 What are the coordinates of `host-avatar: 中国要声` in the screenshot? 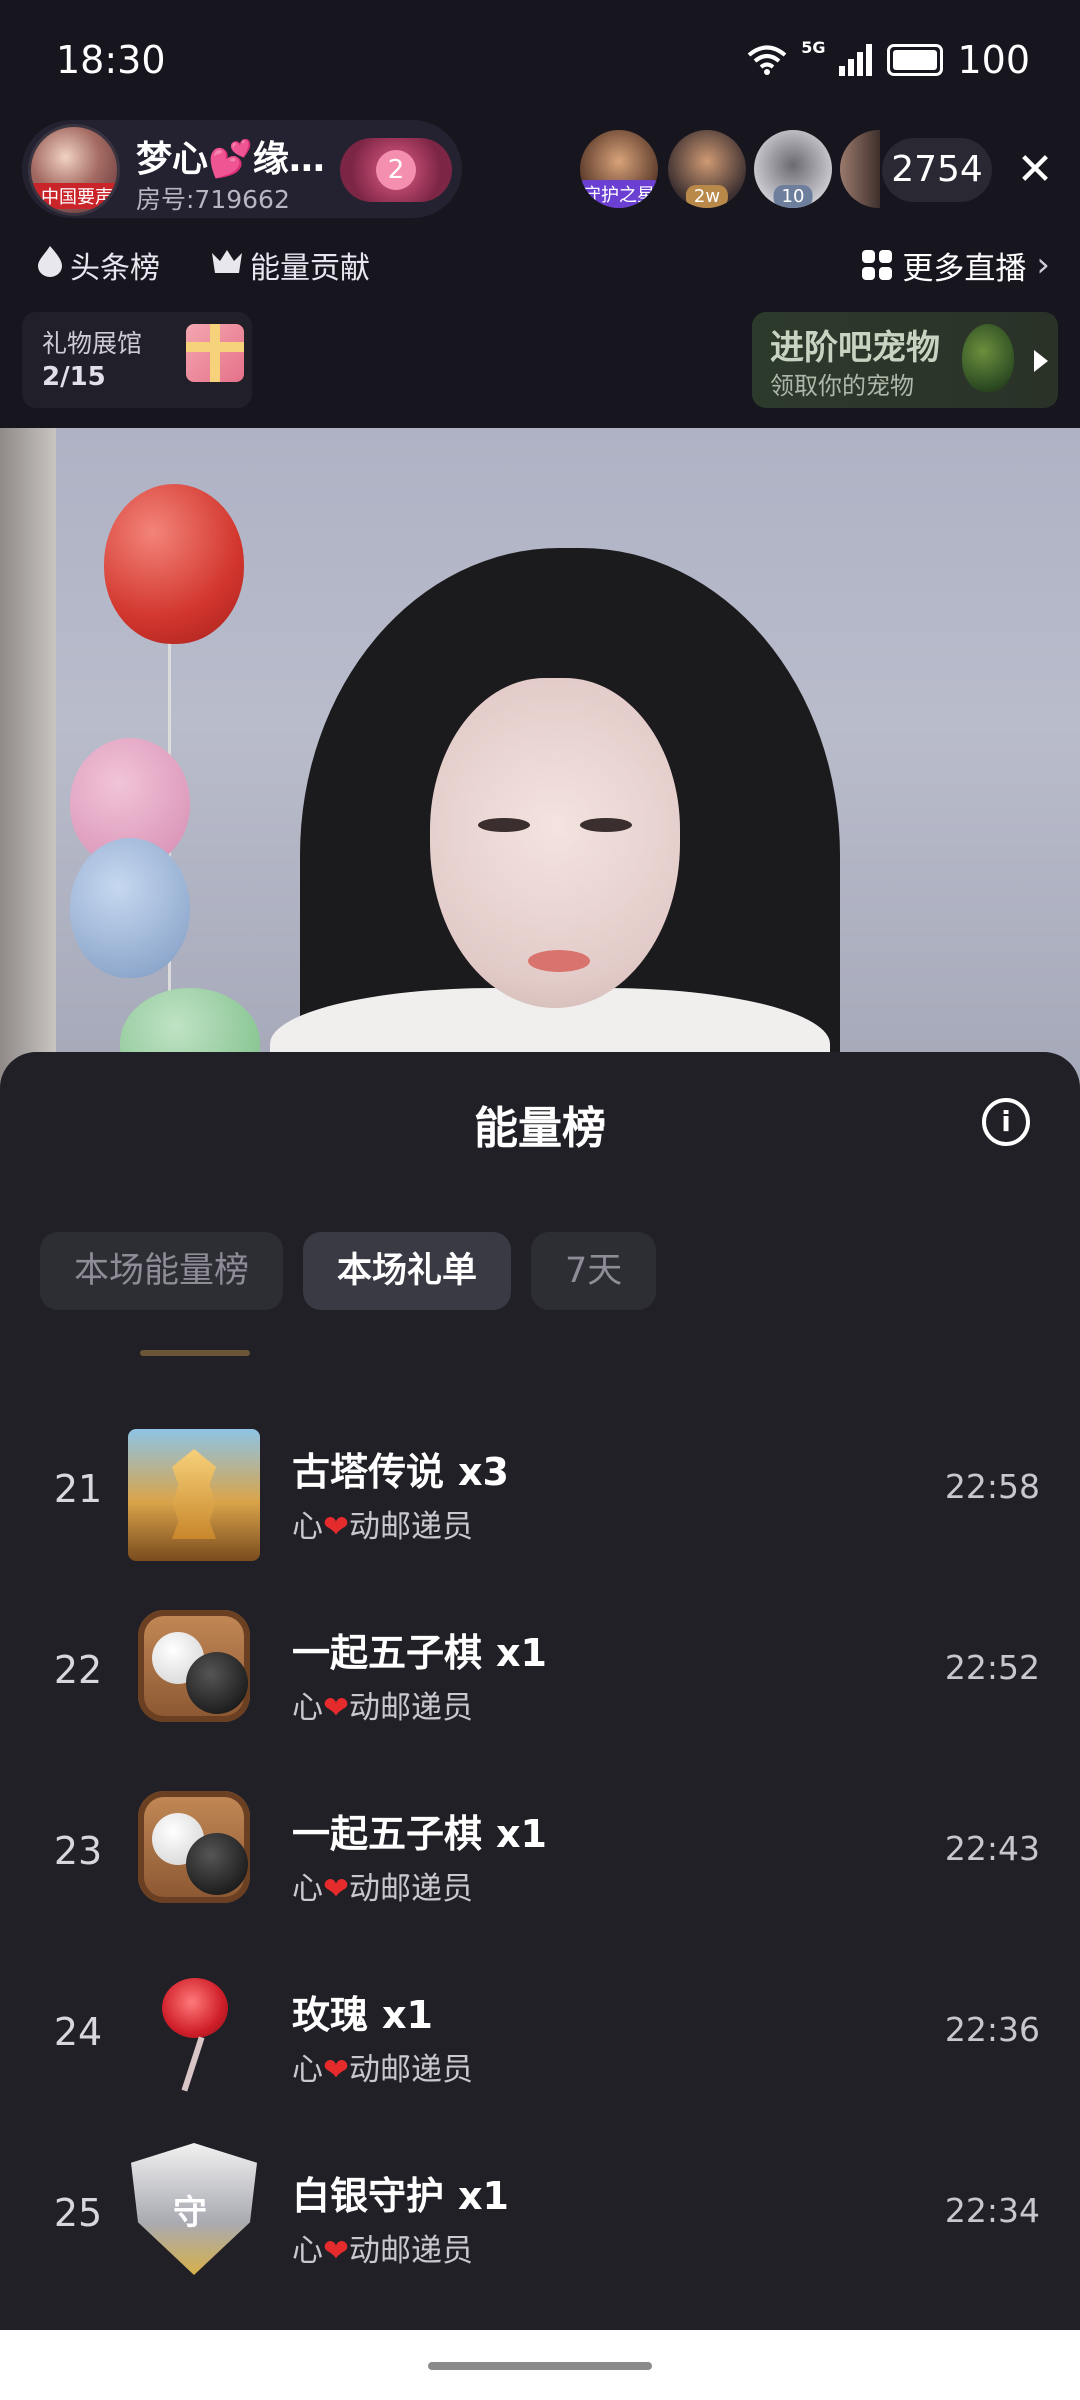 It's located at (74, 170).